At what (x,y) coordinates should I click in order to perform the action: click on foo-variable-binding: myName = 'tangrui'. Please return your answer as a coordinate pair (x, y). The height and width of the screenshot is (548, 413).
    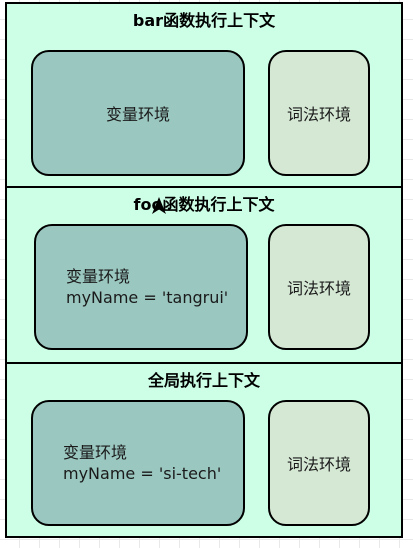
    Looking at the image, I should click on (147, 297).